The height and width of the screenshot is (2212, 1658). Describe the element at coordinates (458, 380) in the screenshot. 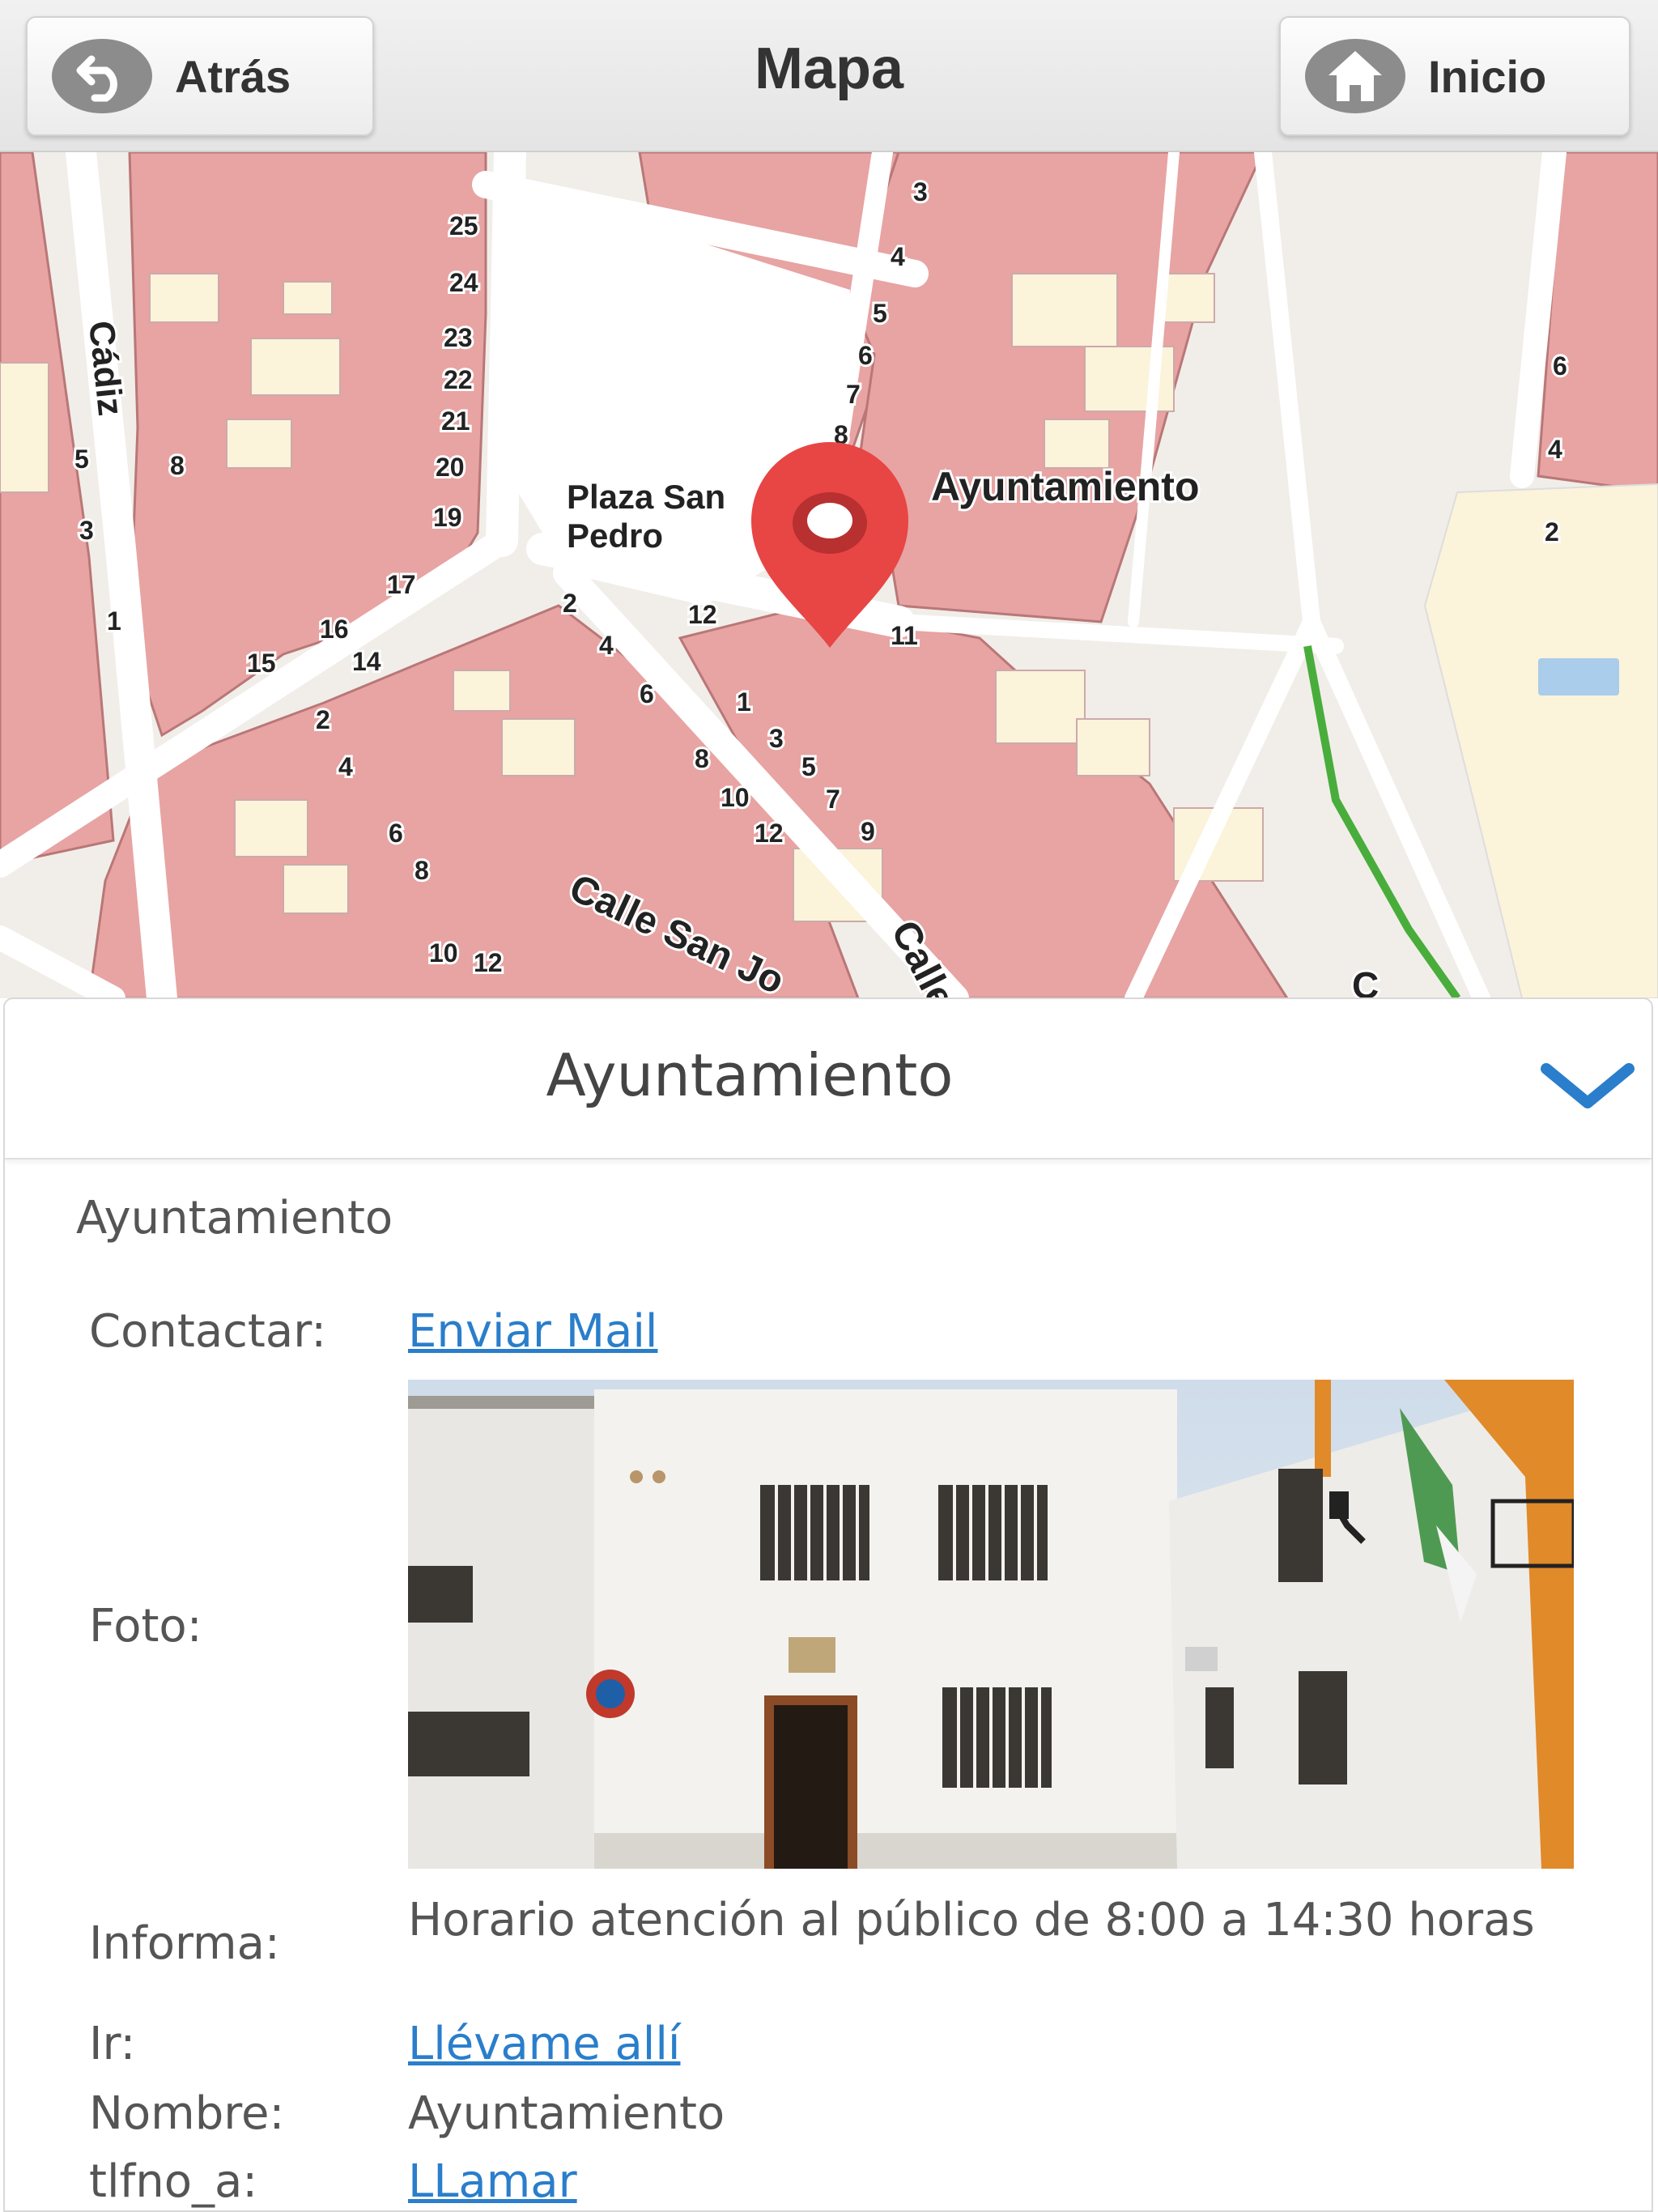

I see `house-number: 22` at that location.